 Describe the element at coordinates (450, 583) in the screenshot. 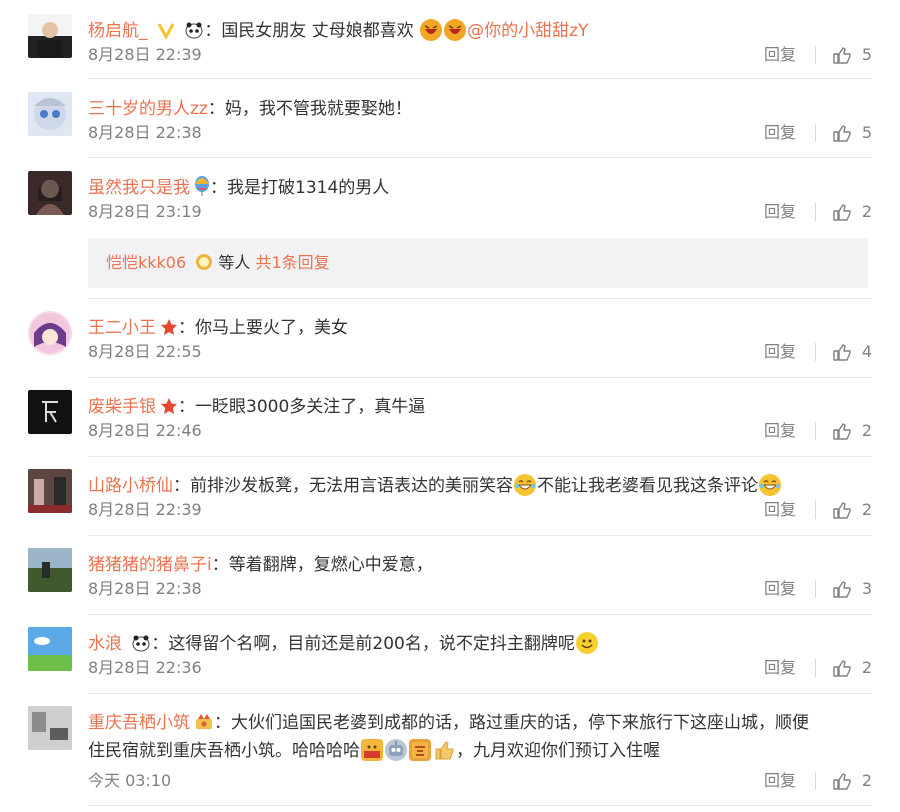

I see `comment-item: 猪猪猪的猪鼻子i：等着翻牌，复燃心中爱意， 8月28日 22:38 回复 3` at that location.